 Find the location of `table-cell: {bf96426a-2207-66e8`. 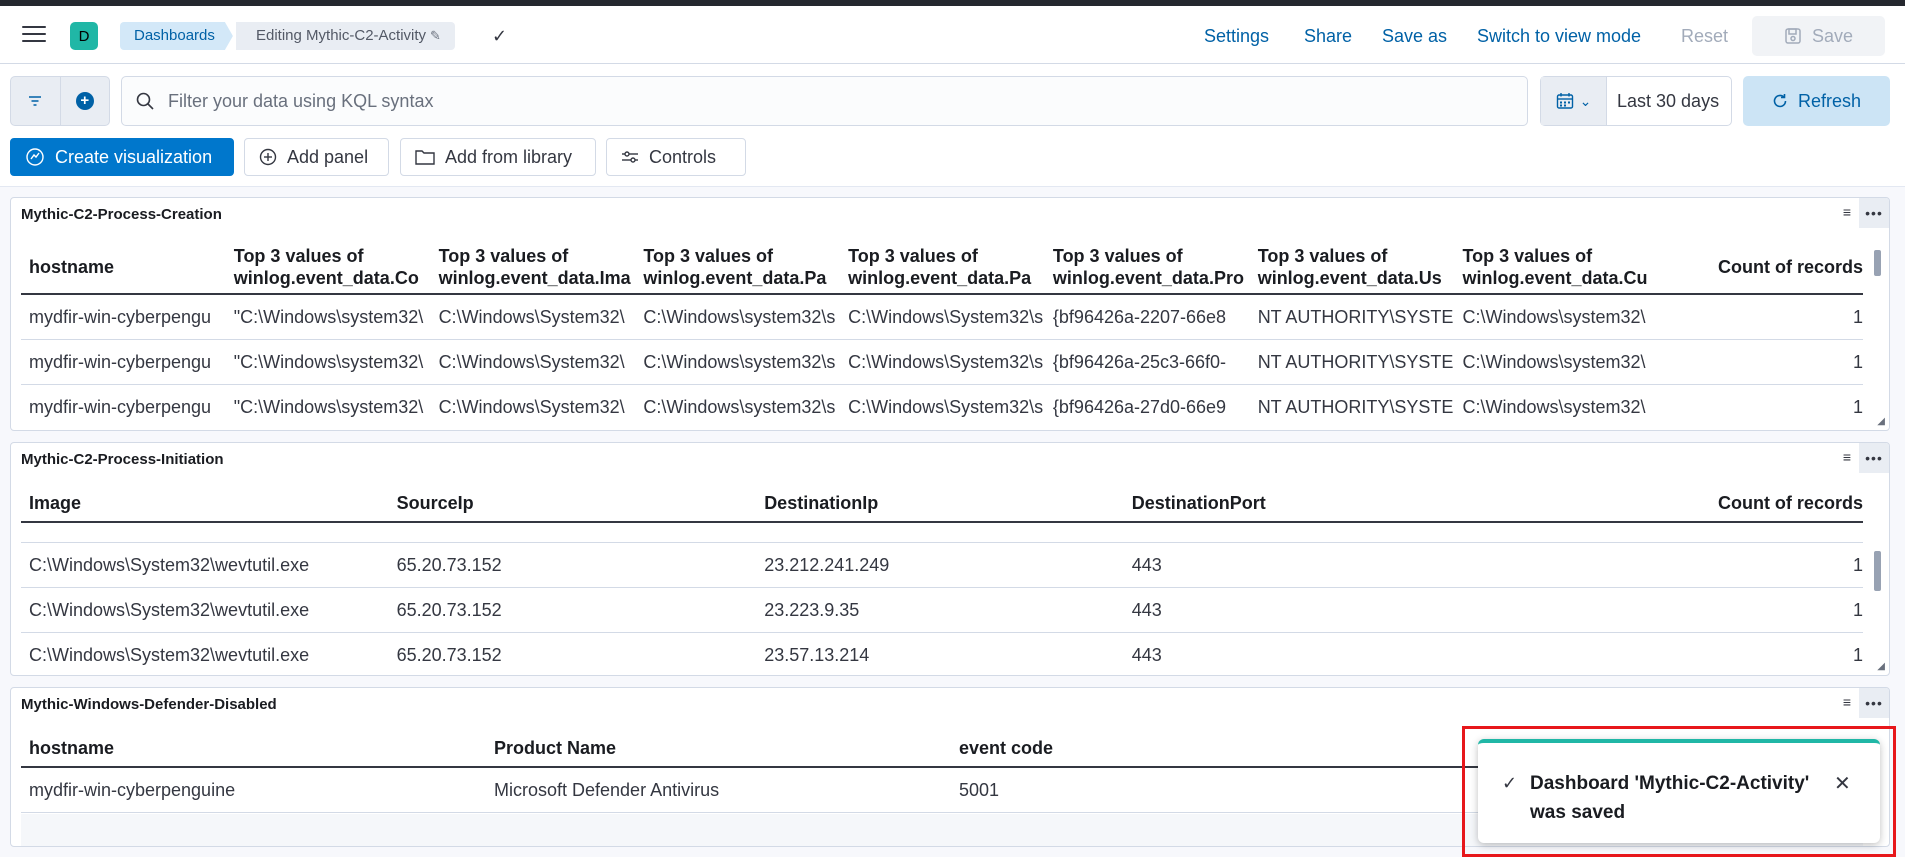

table-cell: {bf96426a-2207-66e8 is located at coordinates (1147, 317).